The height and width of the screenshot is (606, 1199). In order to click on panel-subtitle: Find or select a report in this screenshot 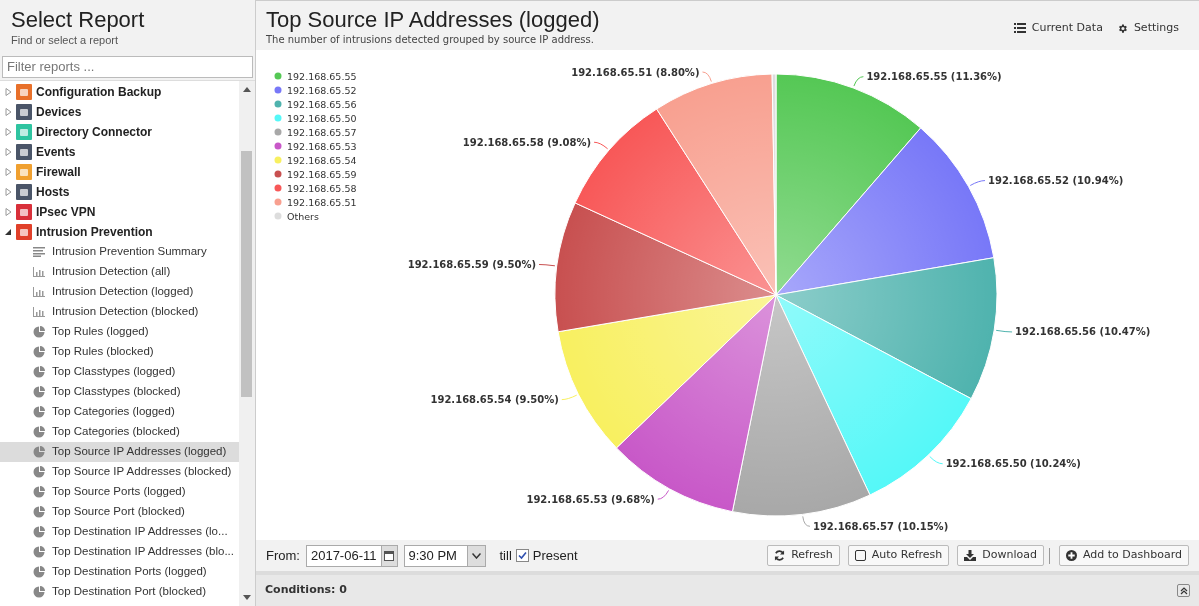, I will do `click(65, 40)`.